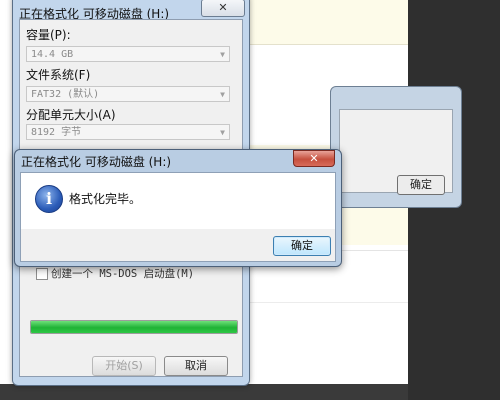 The height and width of the screenshot is (400, 500). Describe the element at coordinates (123, 274) in the screenshot. I see `msdos-startup-label: 创建一个 MS-DOS 启动盘(M)` at that location.